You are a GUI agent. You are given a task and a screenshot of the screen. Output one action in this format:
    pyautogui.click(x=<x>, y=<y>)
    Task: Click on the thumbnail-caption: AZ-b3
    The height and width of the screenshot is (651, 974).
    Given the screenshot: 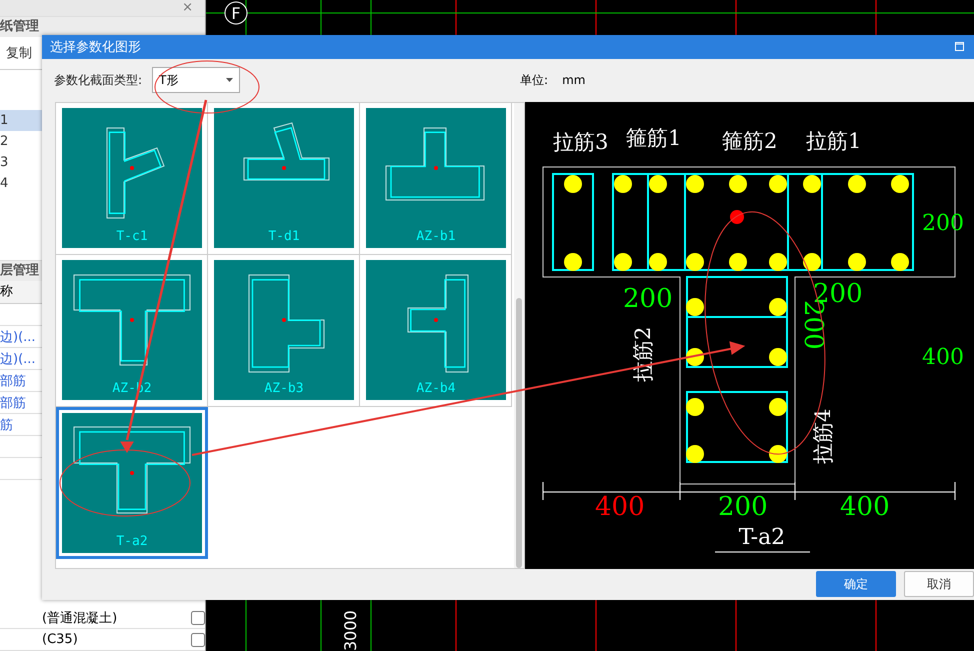 What is the action you would take?
    pyautogui.click(x=284, y=388)
    